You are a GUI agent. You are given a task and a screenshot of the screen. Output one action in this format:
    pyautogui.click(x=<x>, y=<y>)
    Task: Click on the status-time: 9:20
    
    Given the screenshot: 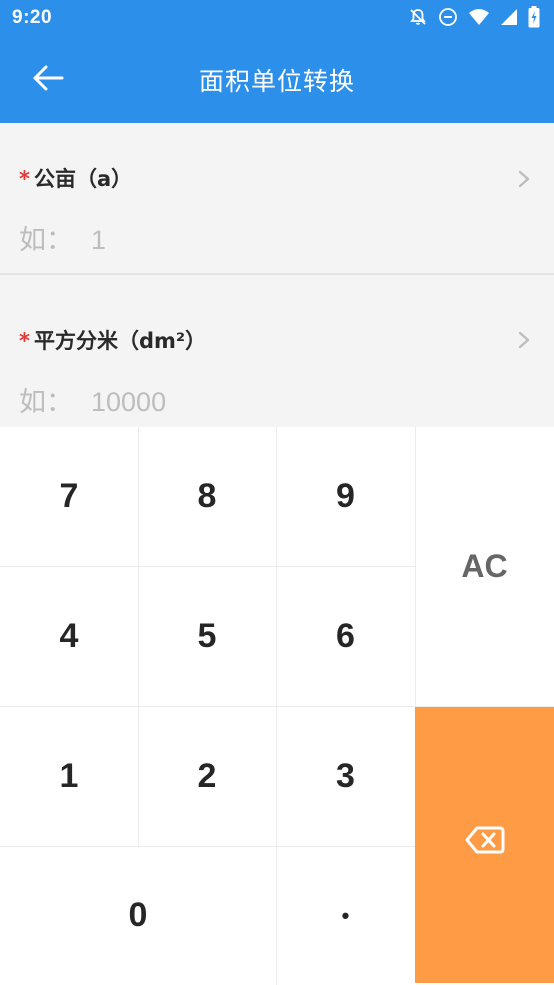 What is the action you would take?
    pyautogui.click(x=32, y=17)
    